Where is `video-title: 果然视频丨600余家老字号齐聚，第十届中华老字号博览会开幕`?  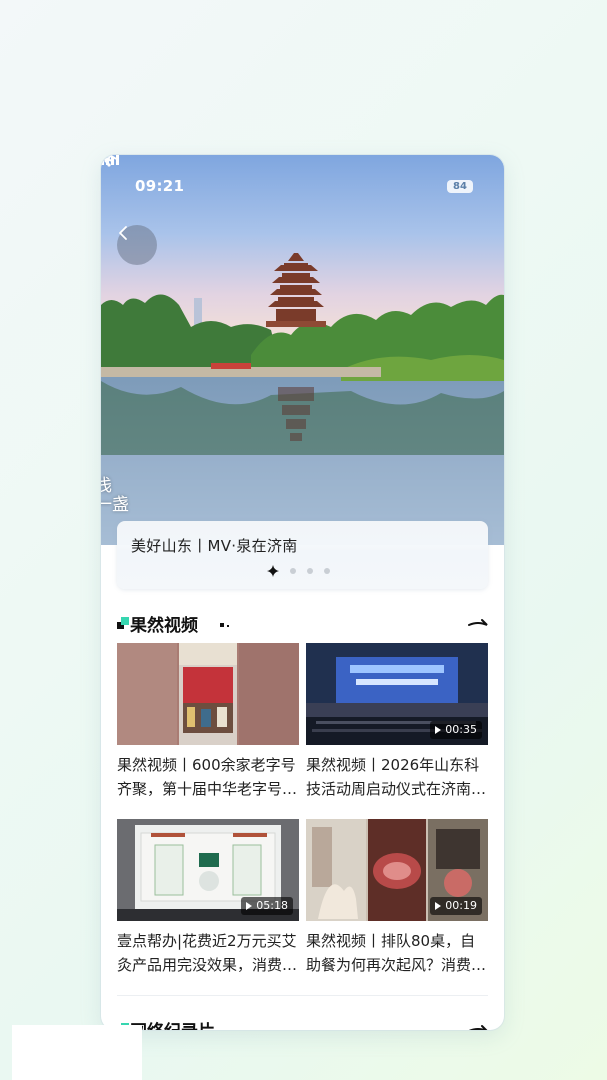 video-title: 果然视频丨600余家老字号齐聚，第十届中华老字号博览会开幕 is located at coordinates (209, 777).